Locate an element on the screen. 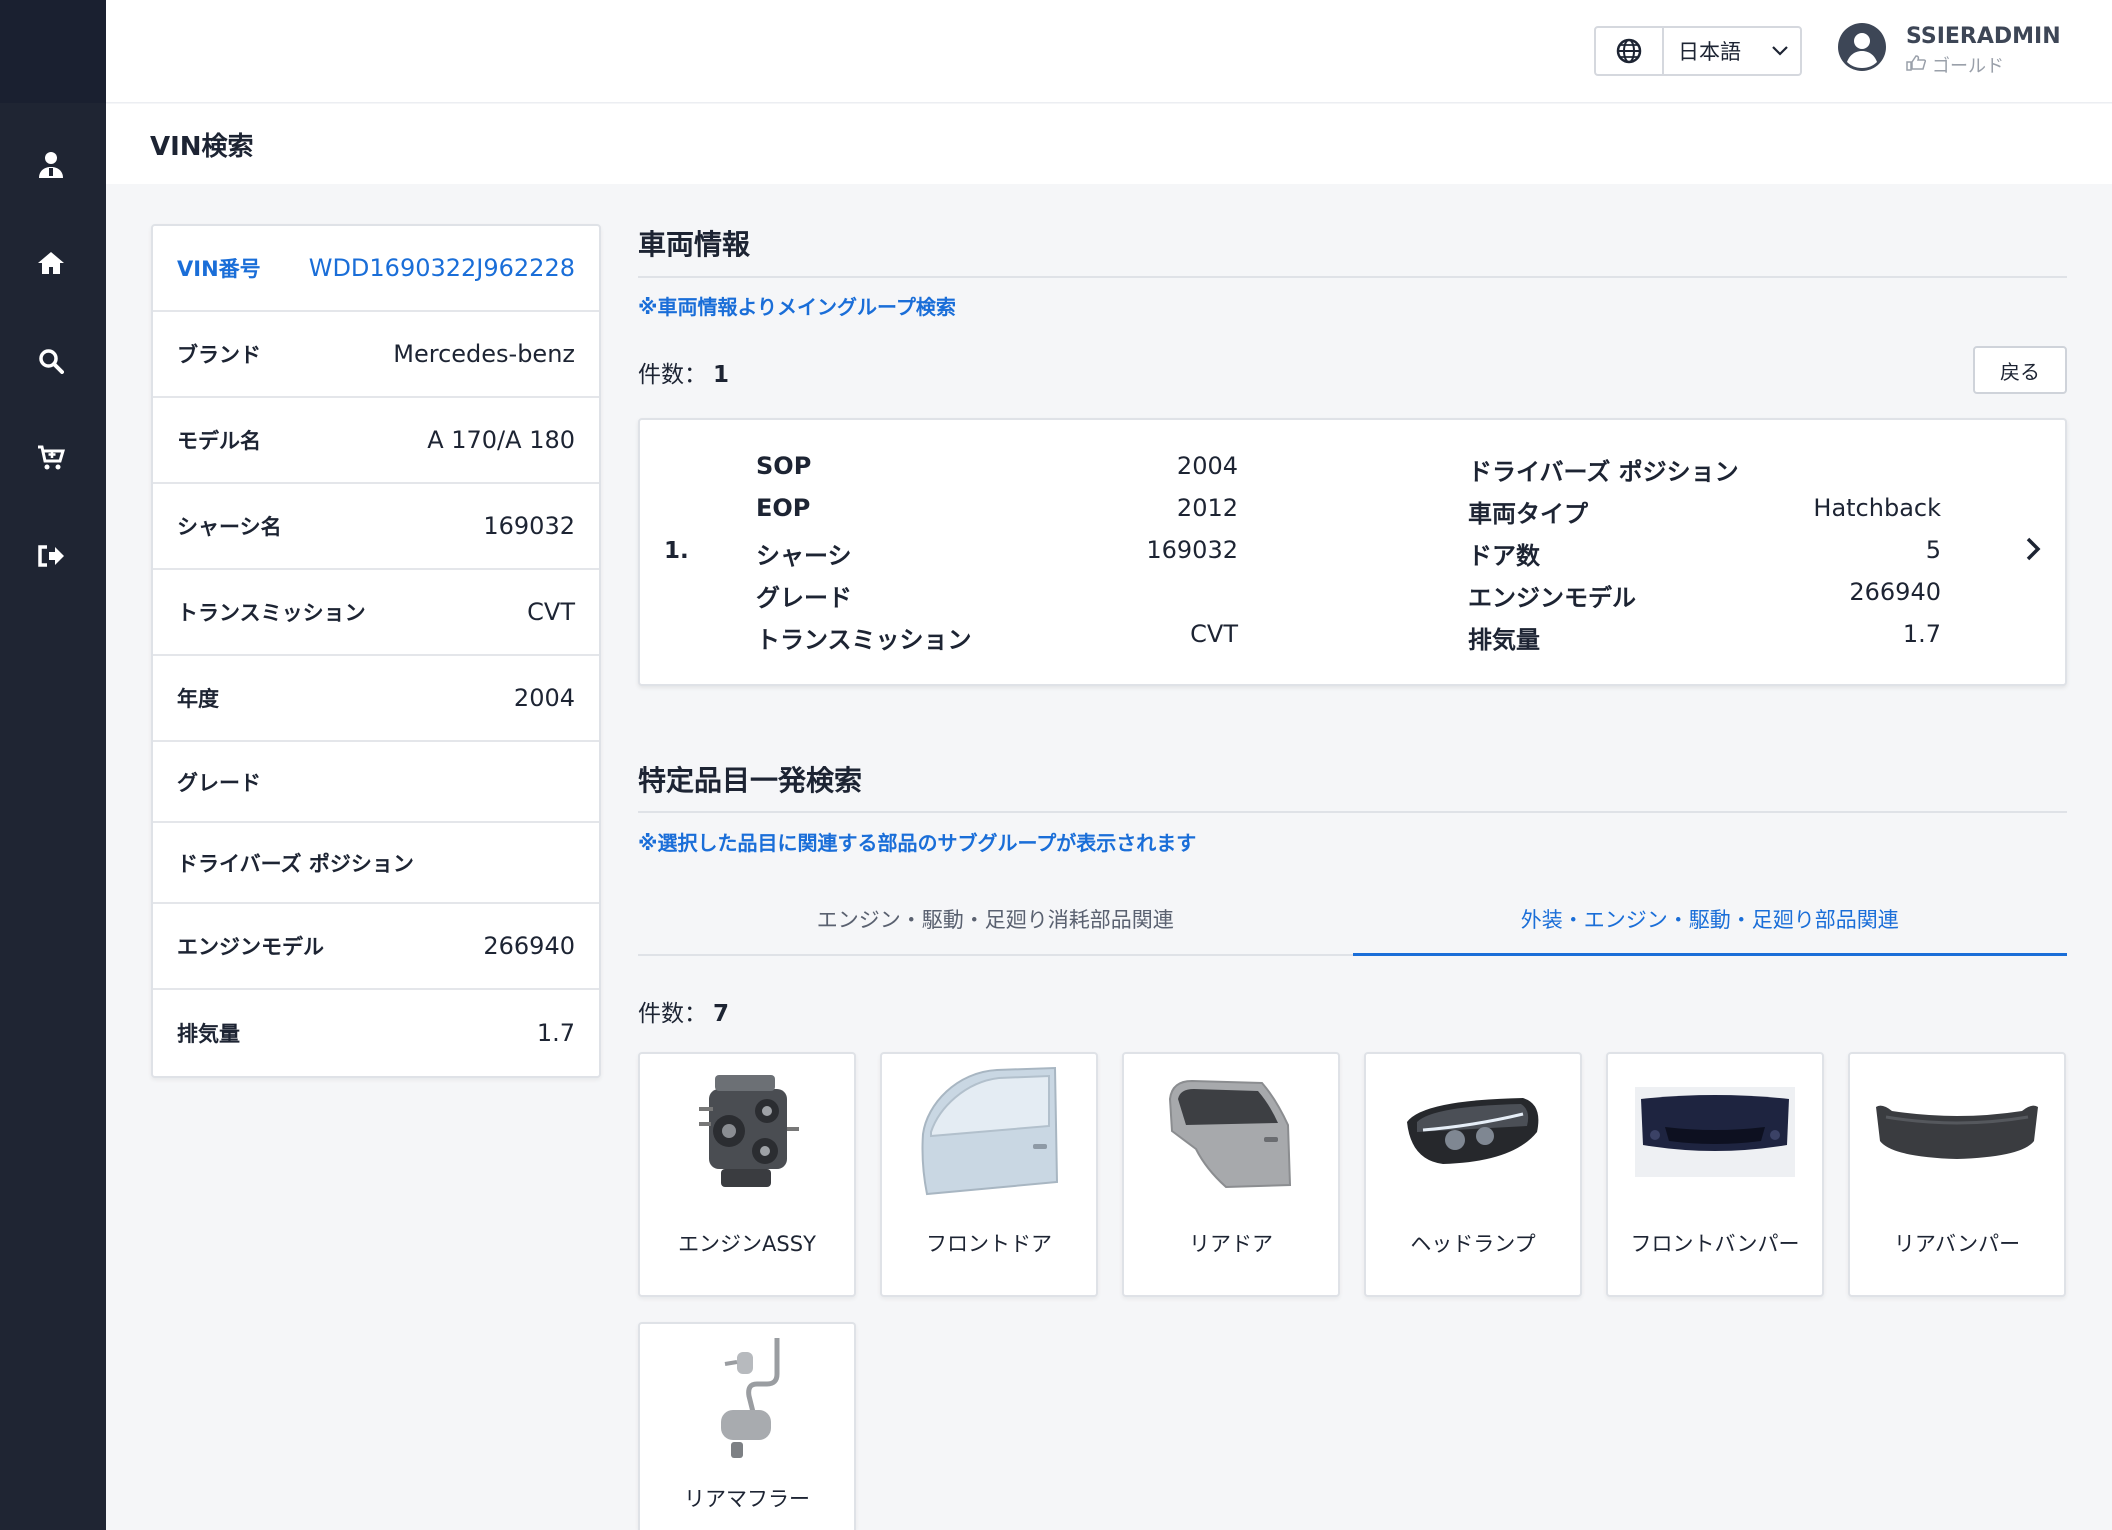 This screenshot has width=2112, height=1530. vin-row: VIN番号 WDD1690322J962228 is located at coordinates (376, 269).